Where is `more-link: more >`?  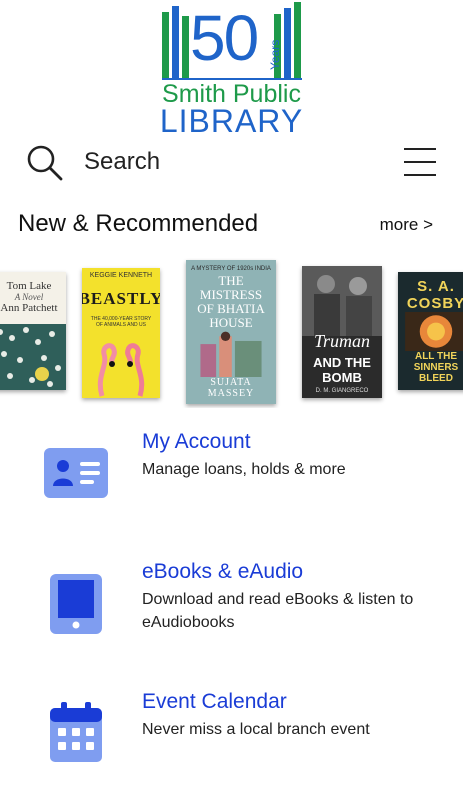 more-link: more > is located at coordinates (406, 225).